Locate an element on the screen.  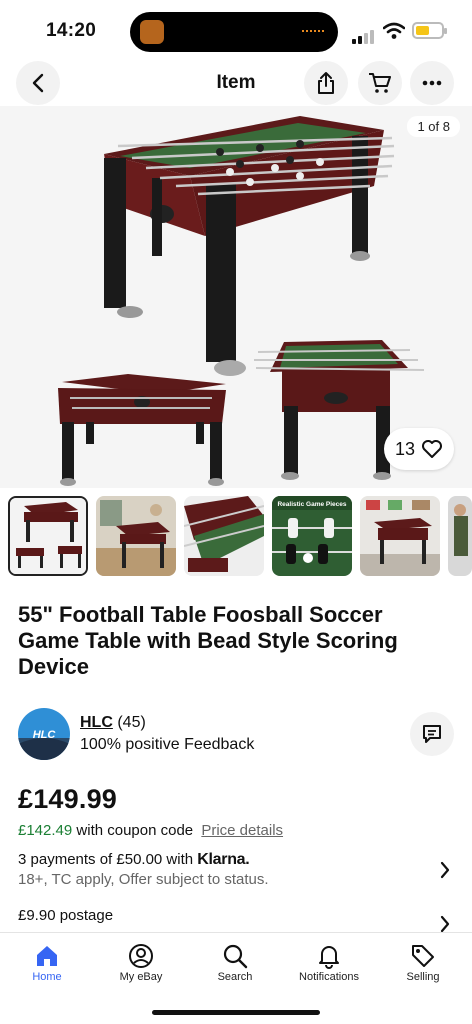
tab-selling-label: Selling is located at coordinates (423, 977).